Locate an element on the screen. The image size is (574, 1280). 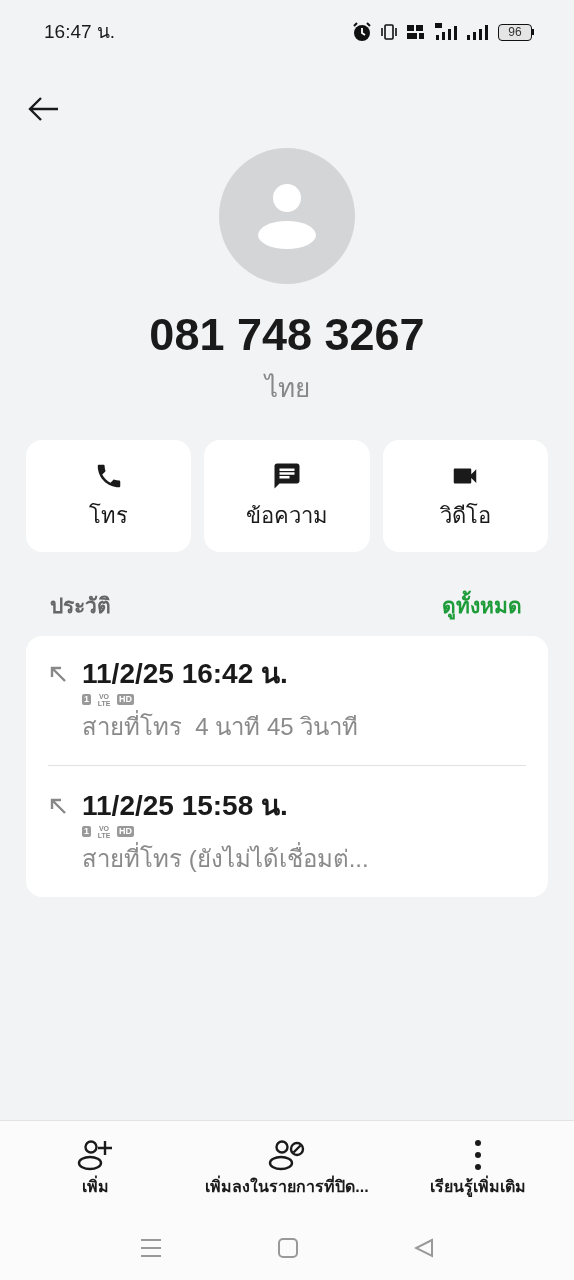
block-person-icon is located at coordinates (287, 1154).